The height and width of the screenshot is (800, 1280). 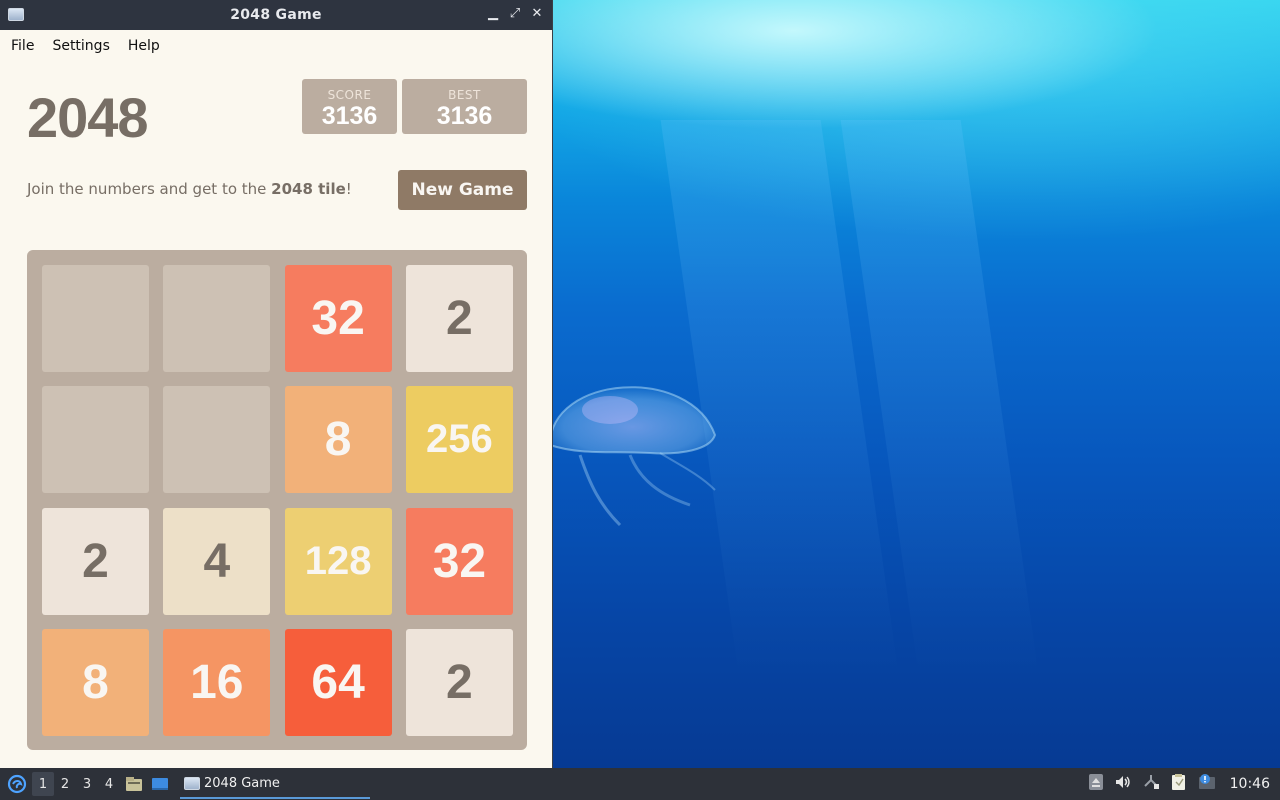 I want to click on clipboard-icon, so click(x=1179, y=784).